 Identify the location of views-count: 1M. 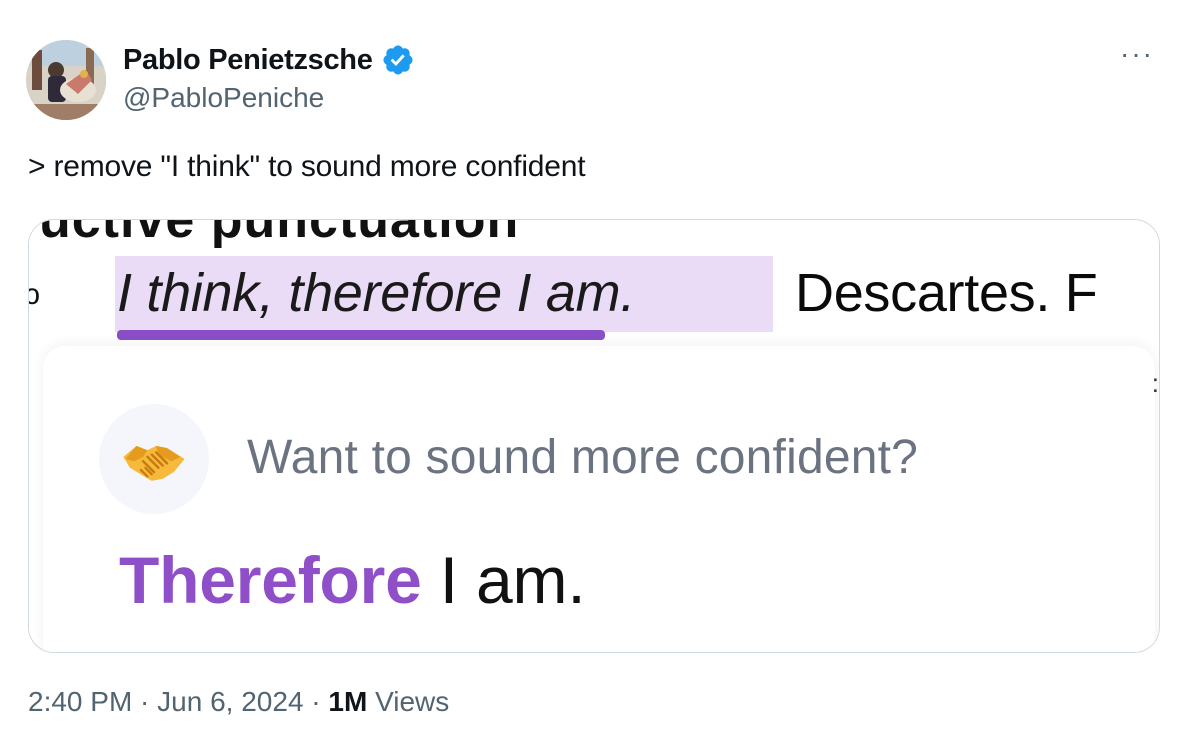
(348, 701).